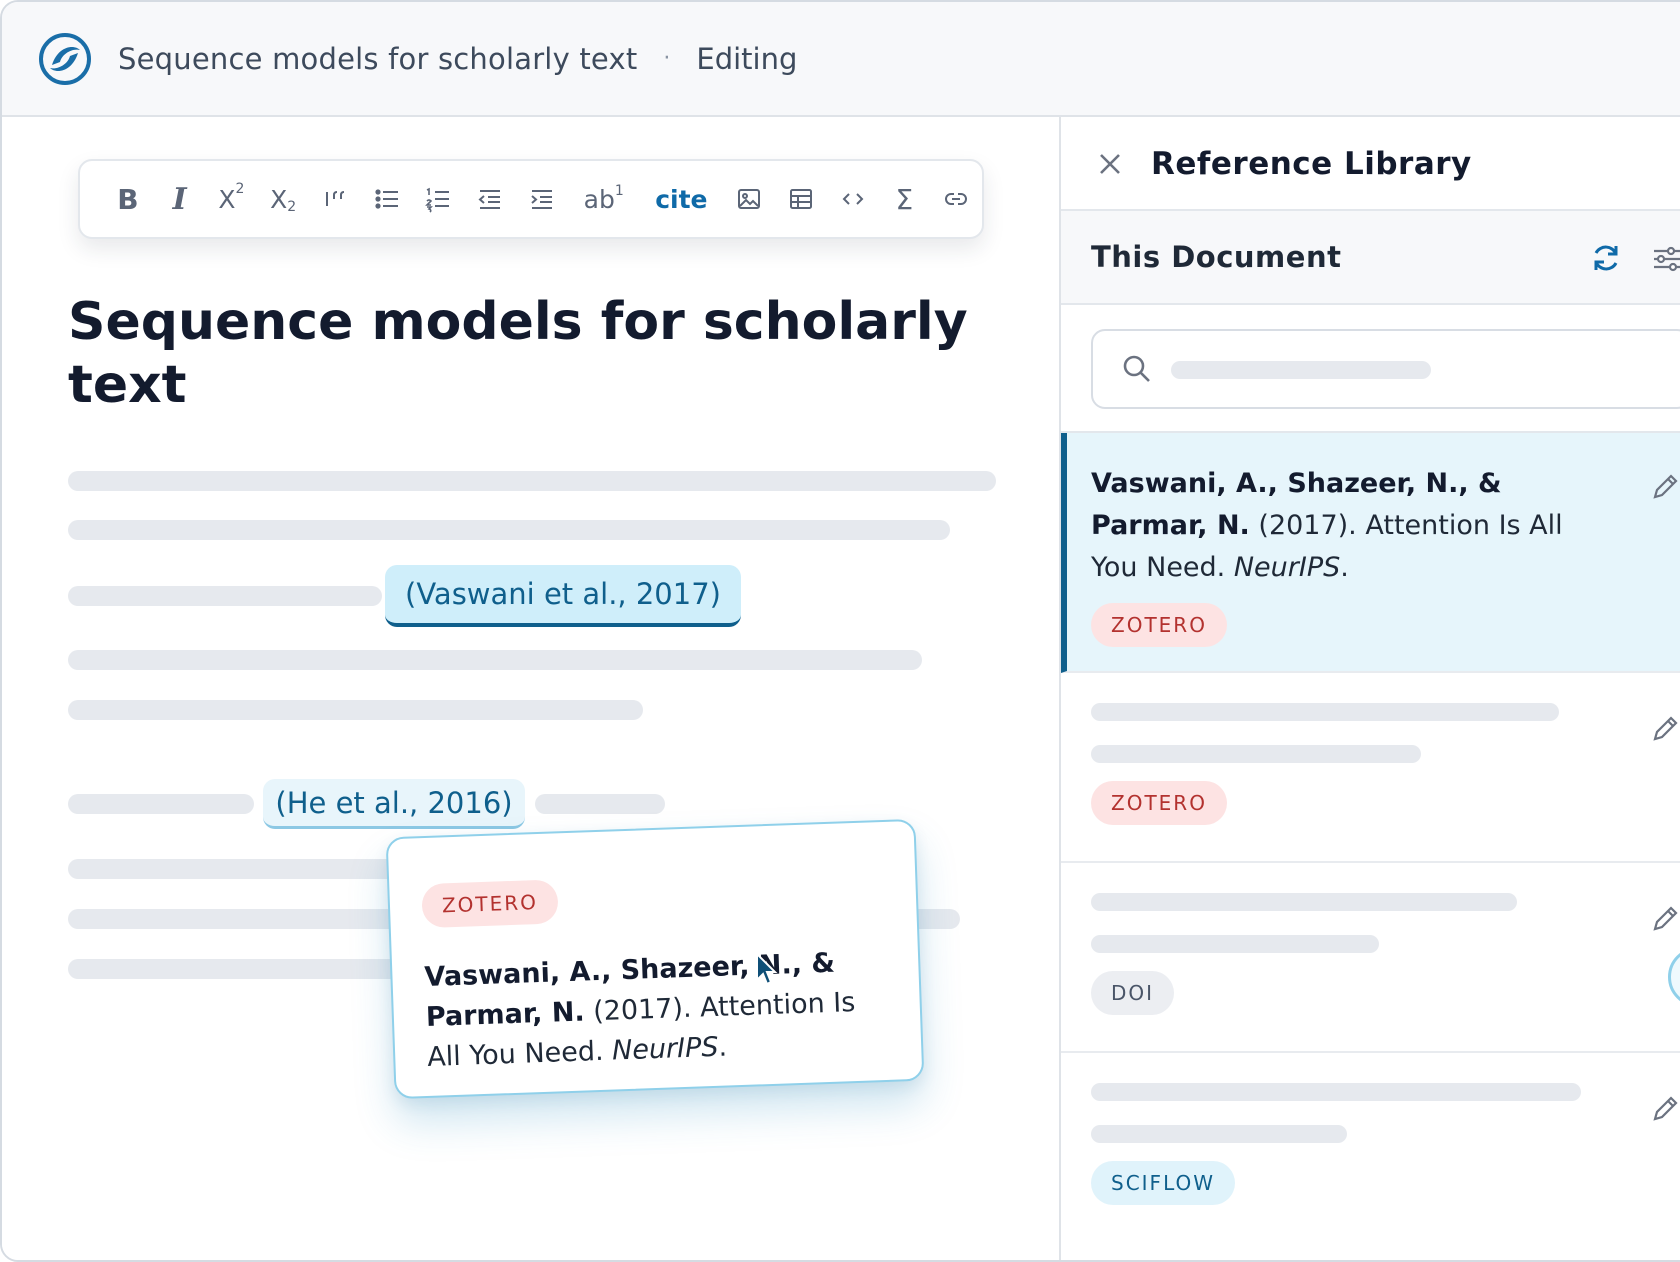  I want to click on subscript-button: X2, so click(283, 199).